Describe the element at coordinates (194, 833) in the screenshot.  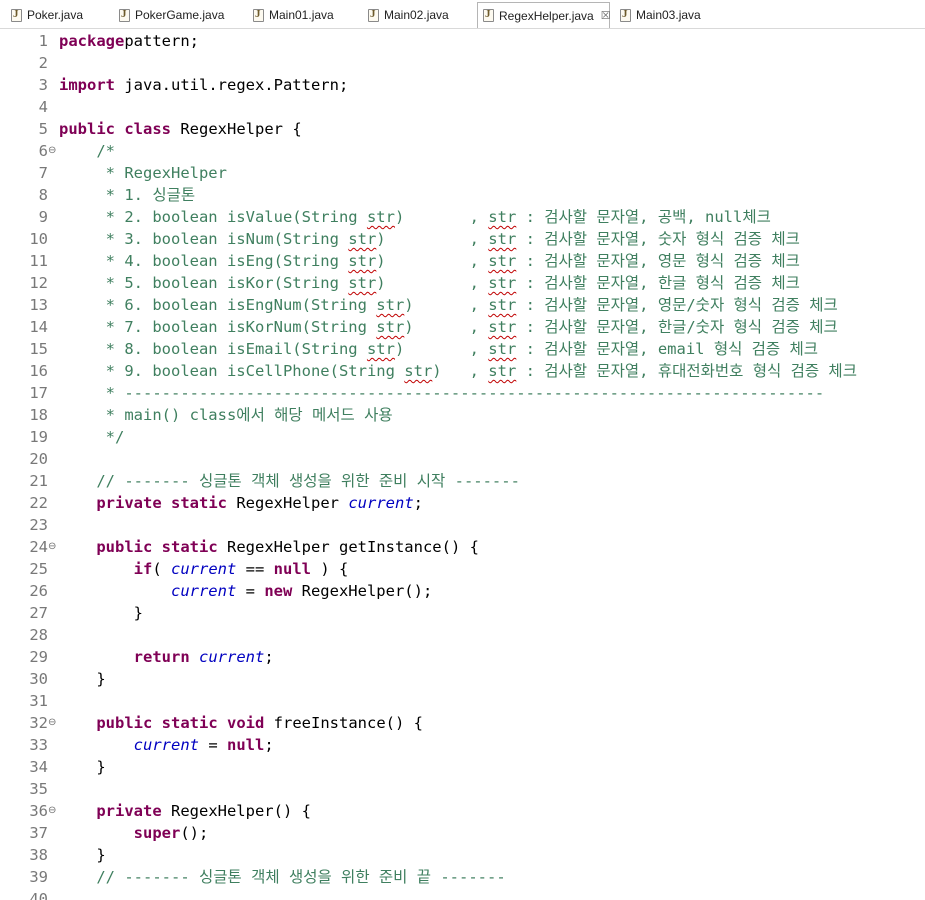
I see `code-token: ();` at that location.